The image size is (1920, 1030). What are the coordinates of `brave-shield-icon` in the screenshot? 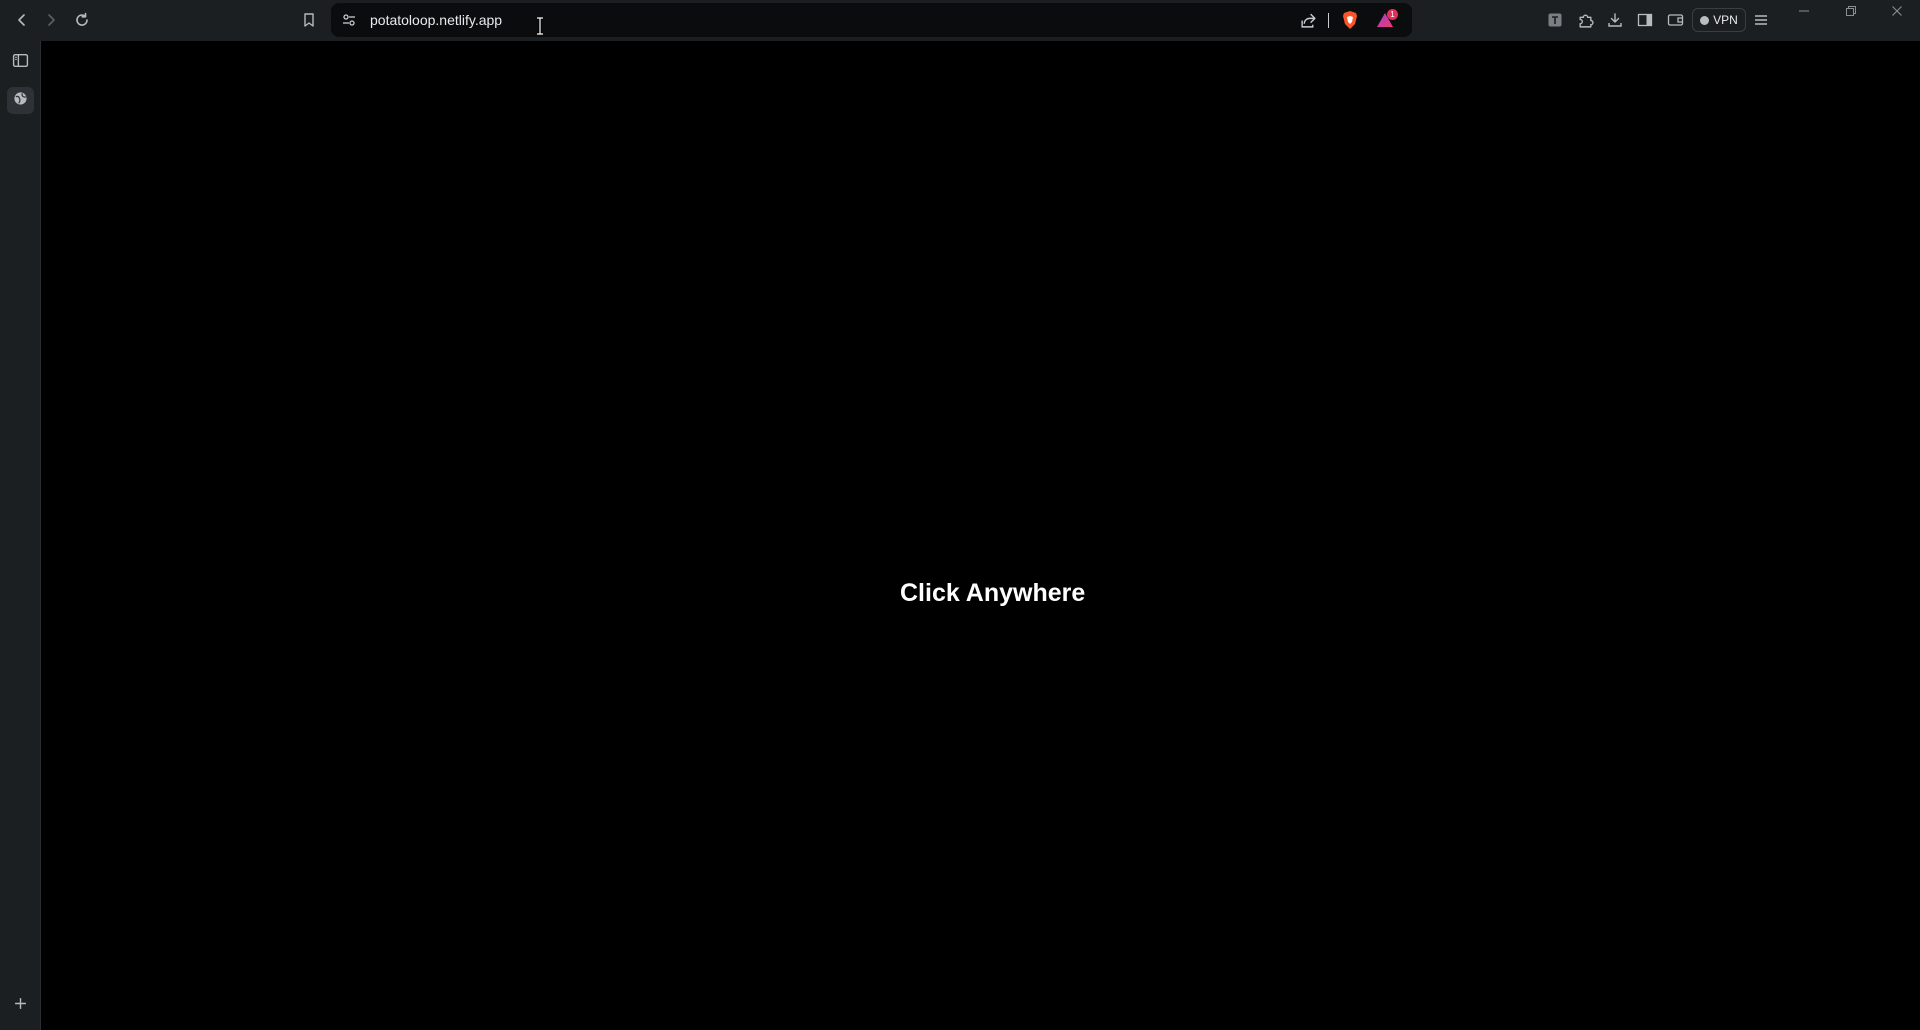 It's located at (1350, 22).